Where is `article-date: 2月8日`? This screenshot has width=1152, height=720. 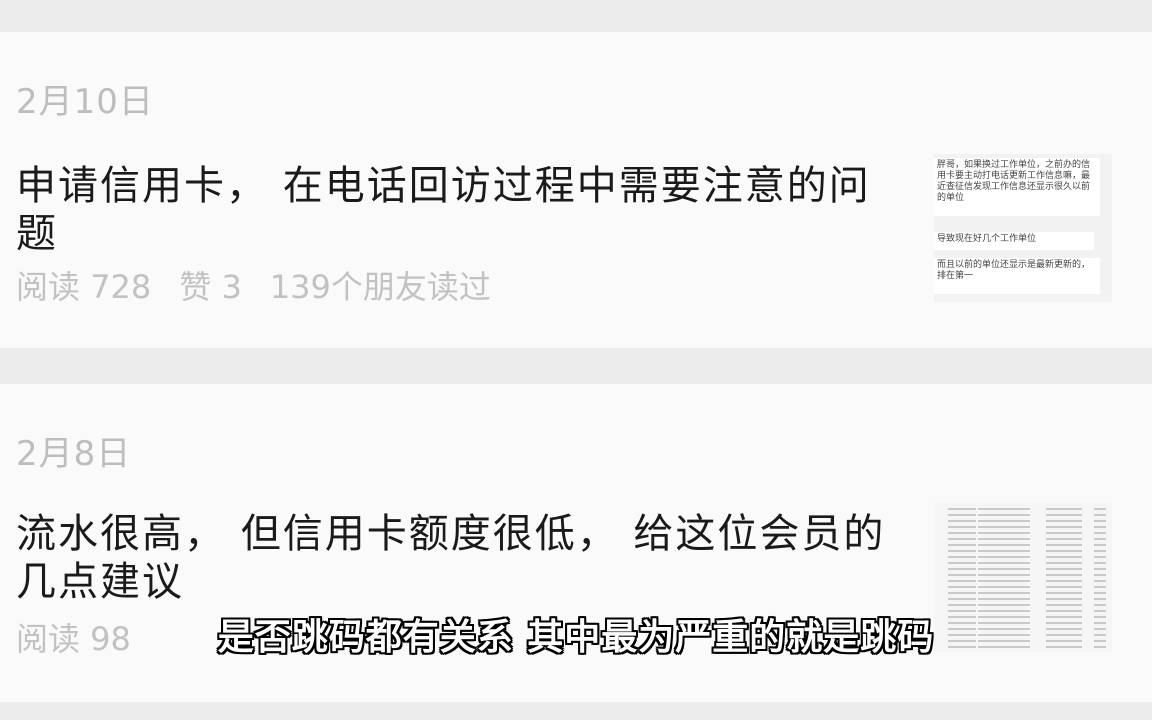 article-date: 2月8日 is located at coordinates (74, 454).